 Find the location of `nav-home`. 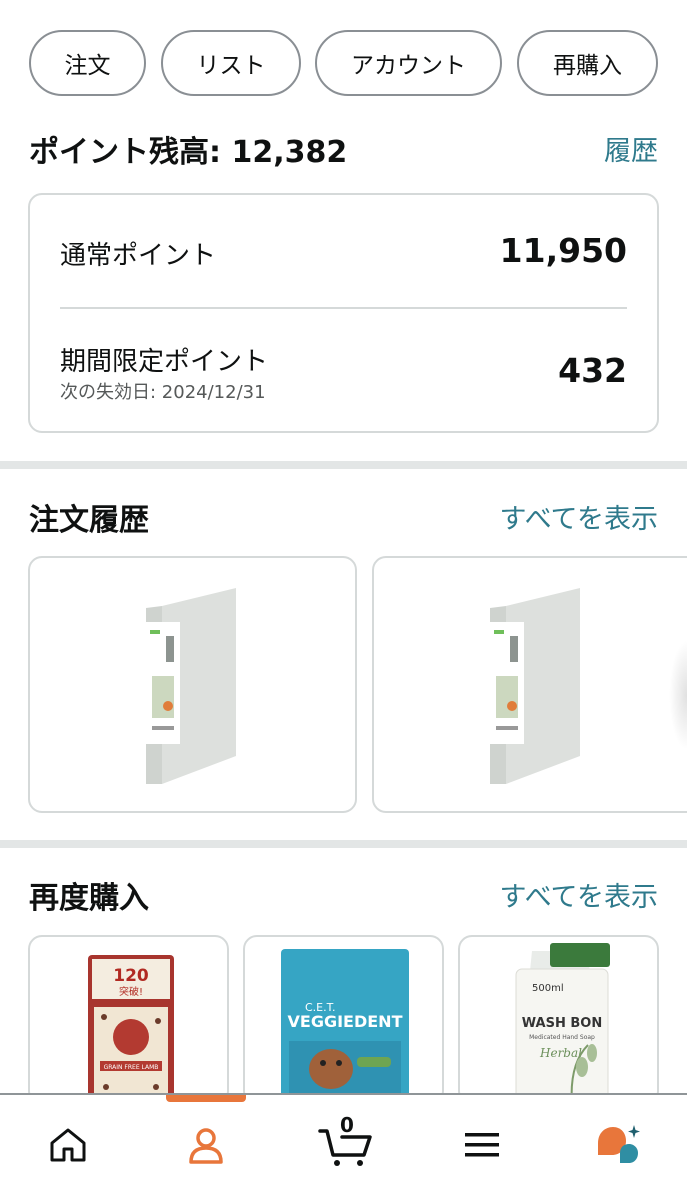

nav-home is located at coordinates (68, 1145).